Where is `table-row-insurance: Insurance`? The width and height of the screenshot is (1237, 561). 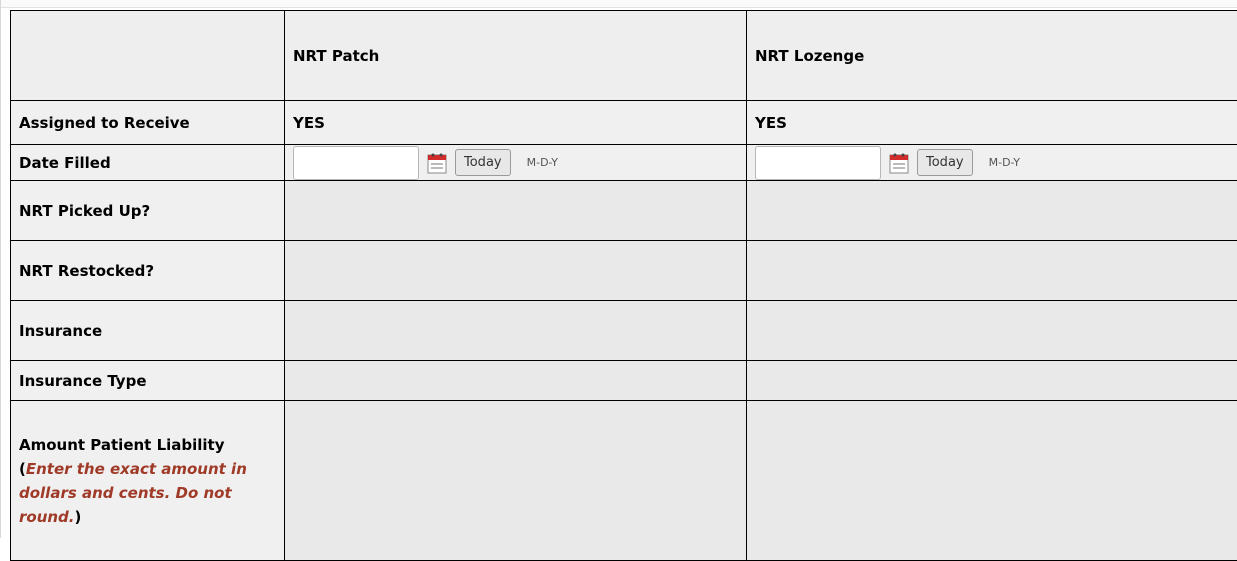 table-row-insurance: Insurance is located at coordinates (624, 331).